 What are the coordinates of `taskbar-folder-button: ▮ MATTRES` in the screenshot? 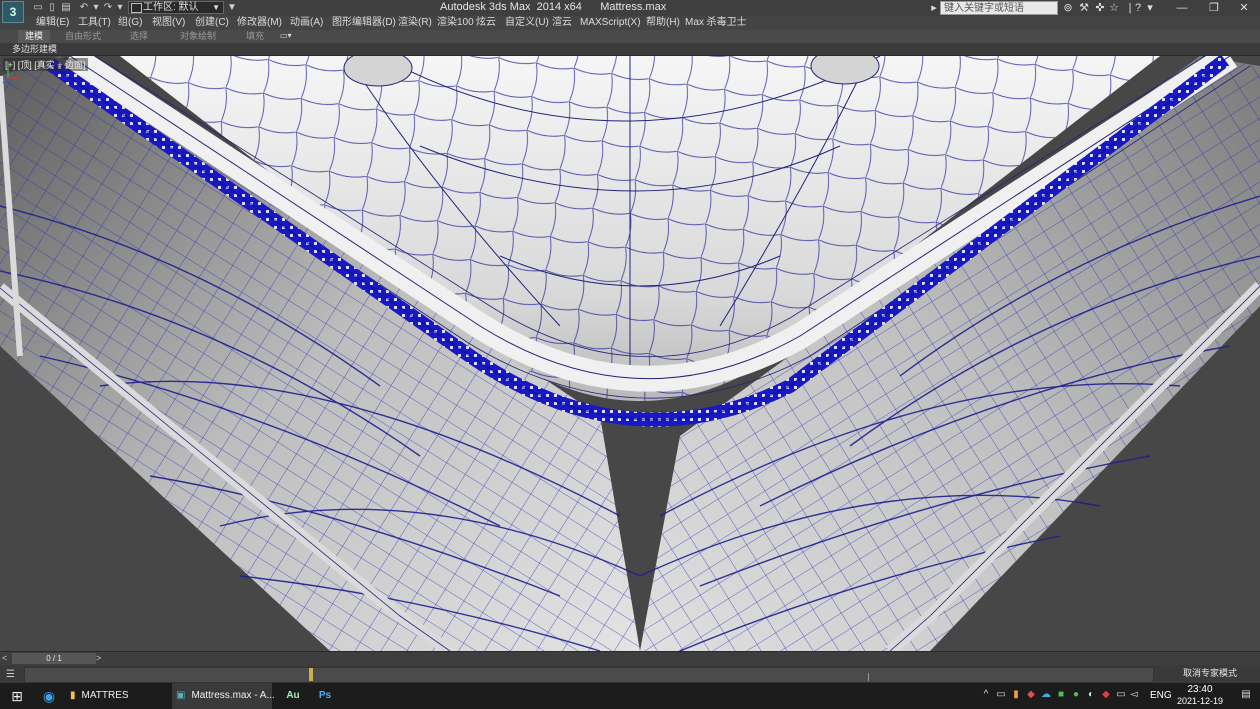 It's located at (117, 696).